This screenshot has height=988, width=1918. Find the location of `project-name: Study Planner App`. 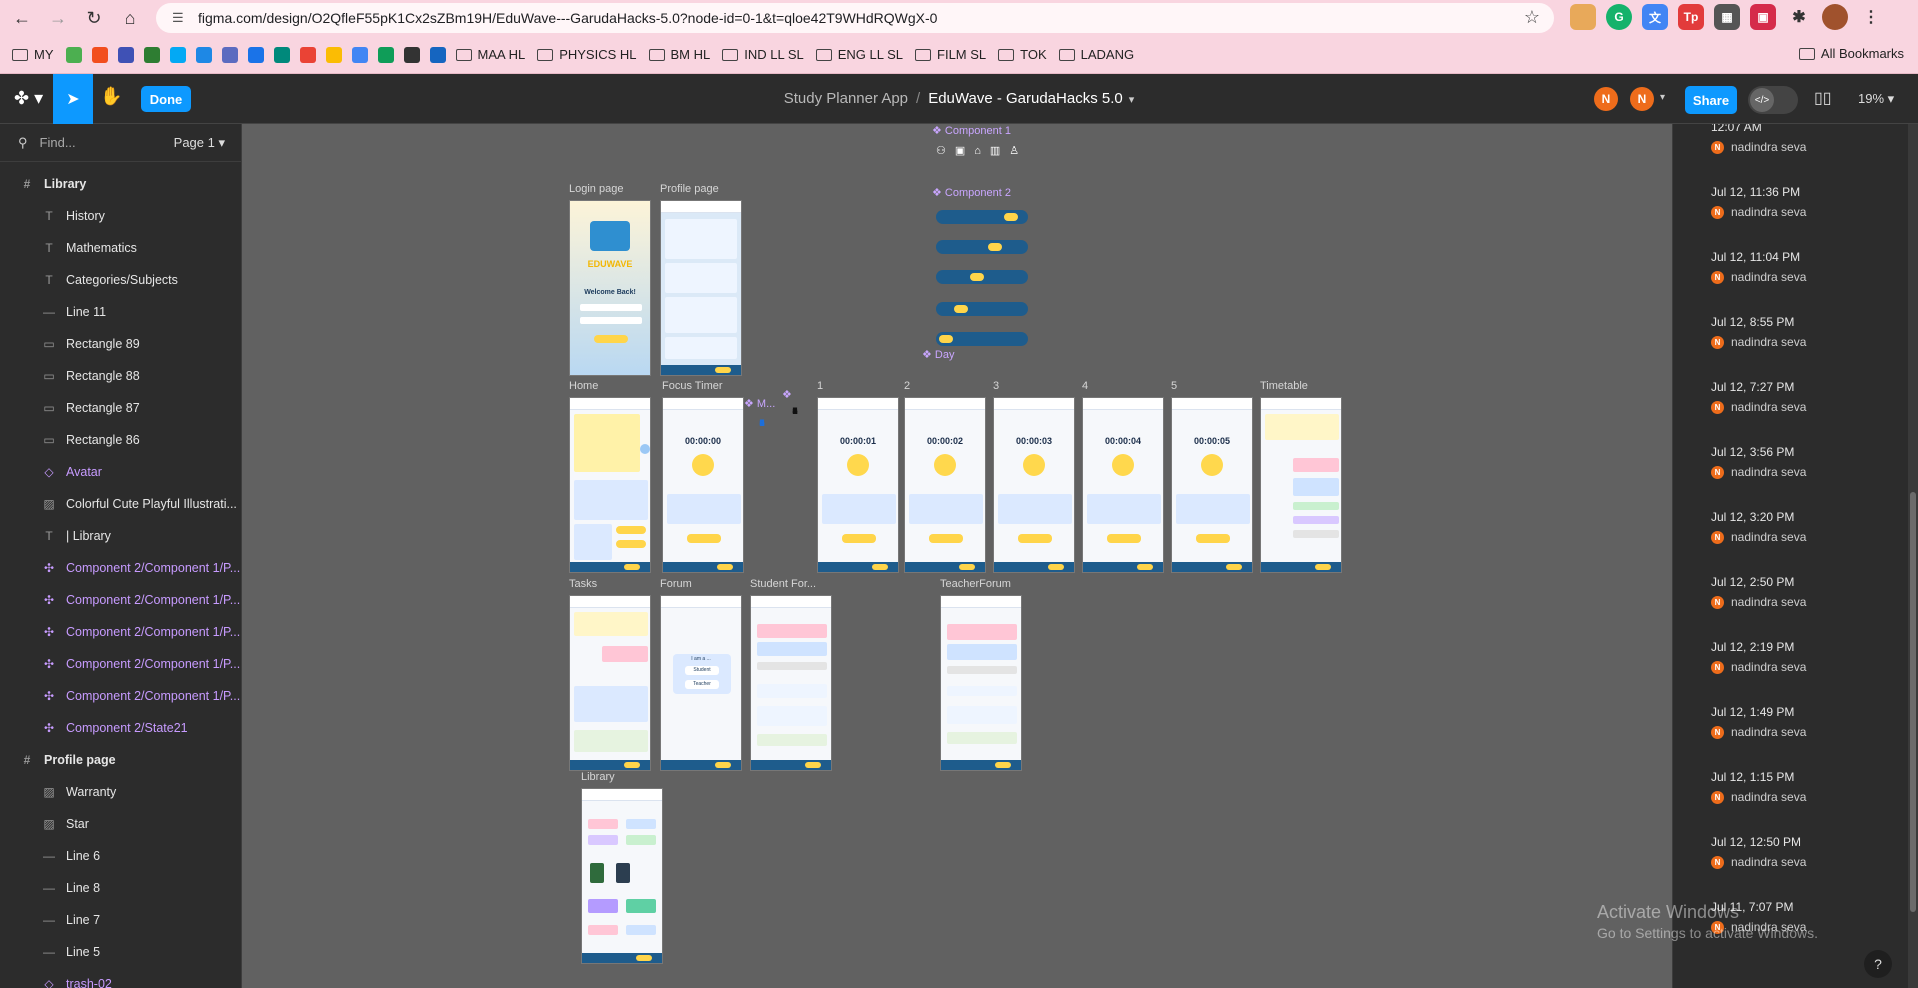

project-name: Study Planner App is located at coordinates (846, 98).